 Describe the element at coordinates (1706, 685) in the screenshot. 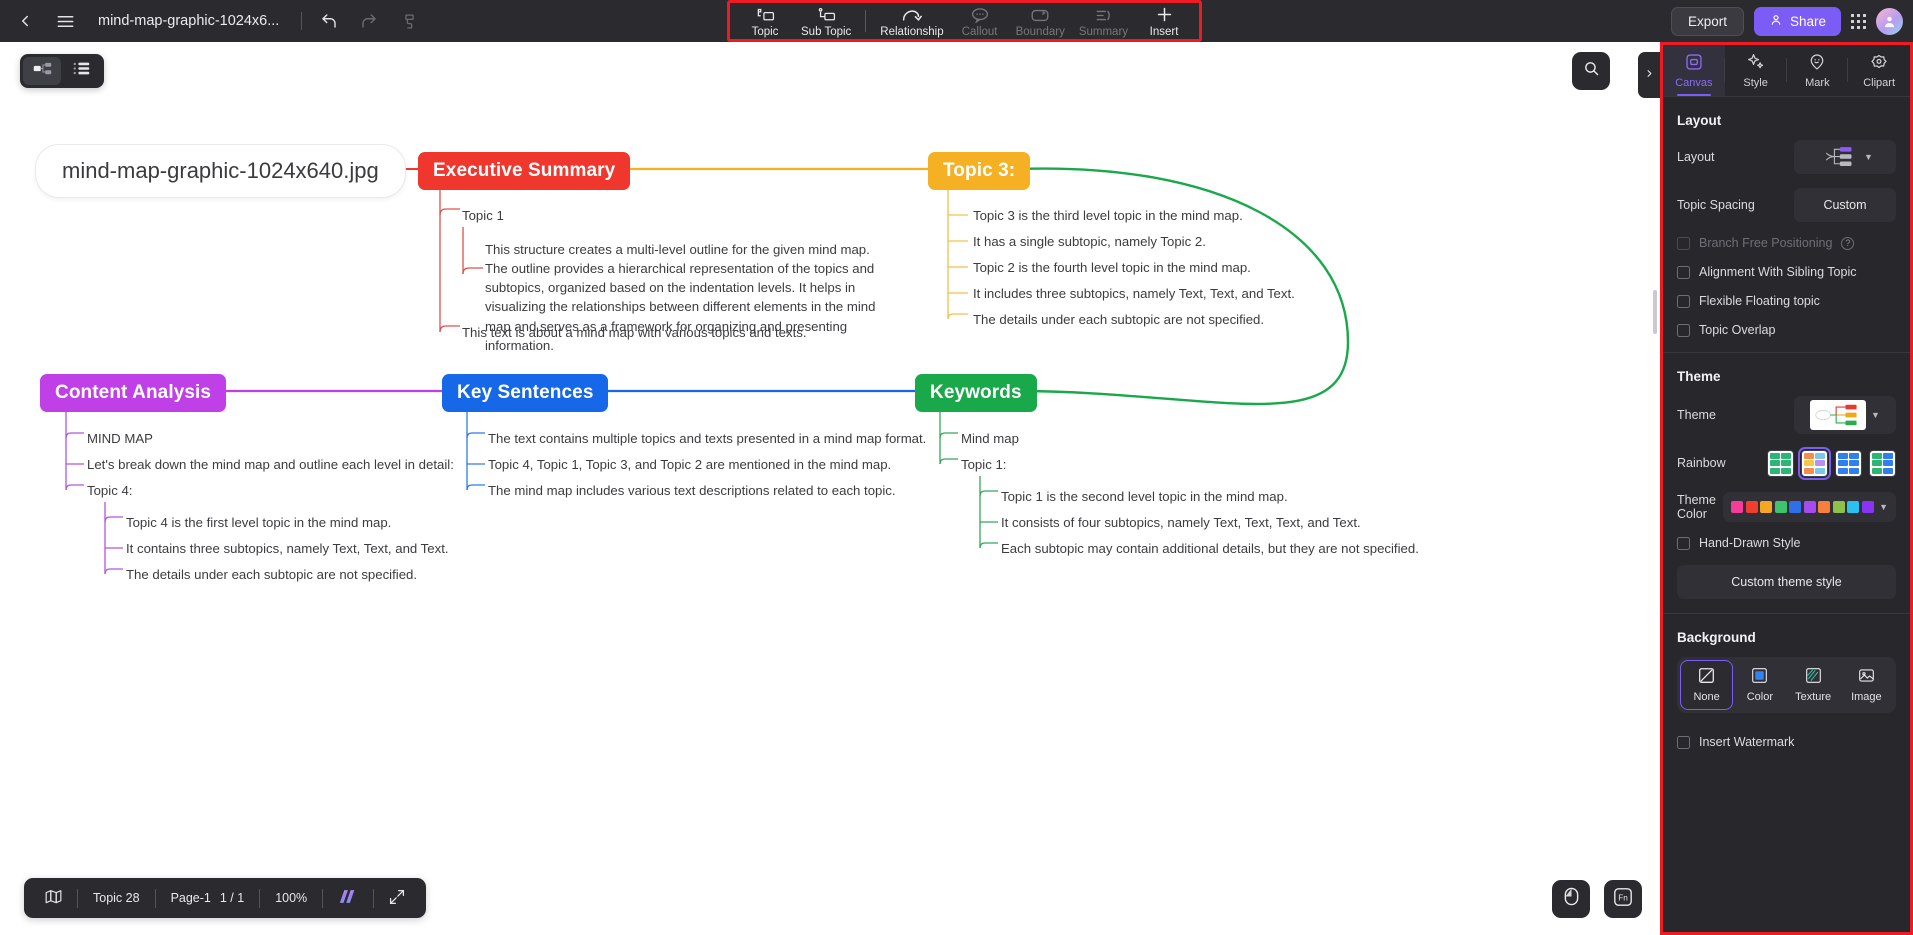

I see `background-option-none: None` at that location.